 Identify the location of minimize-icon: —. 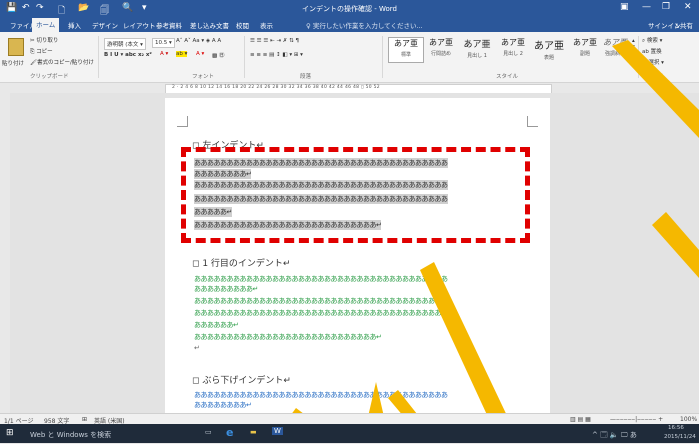
(646, 7).